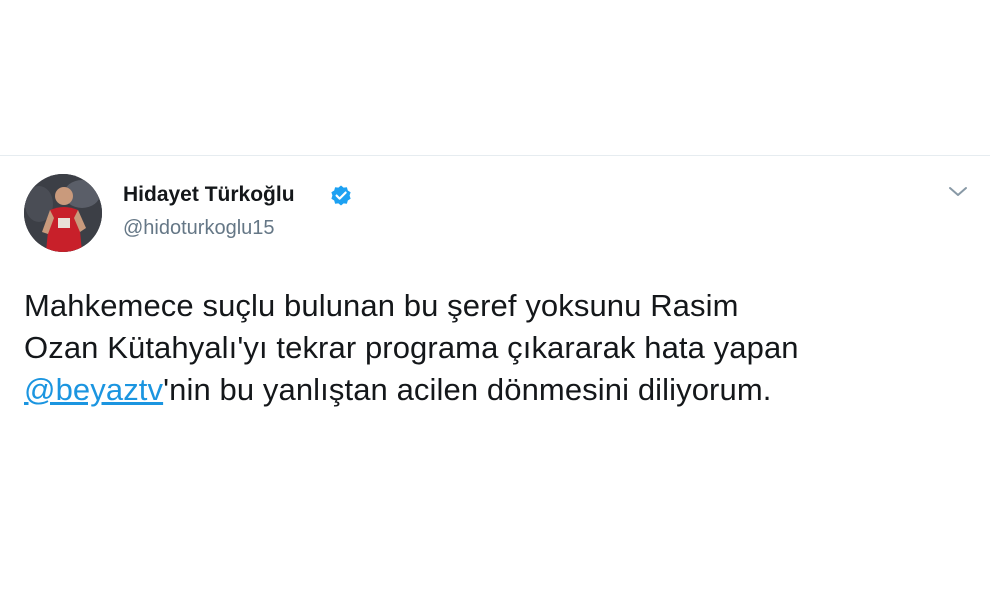 This screenshot has width=1000, height=600. What do you see at coordinates (341, 196) in the screenshot?
I see `verified-badge-icon` at bounding box center [341, 196].